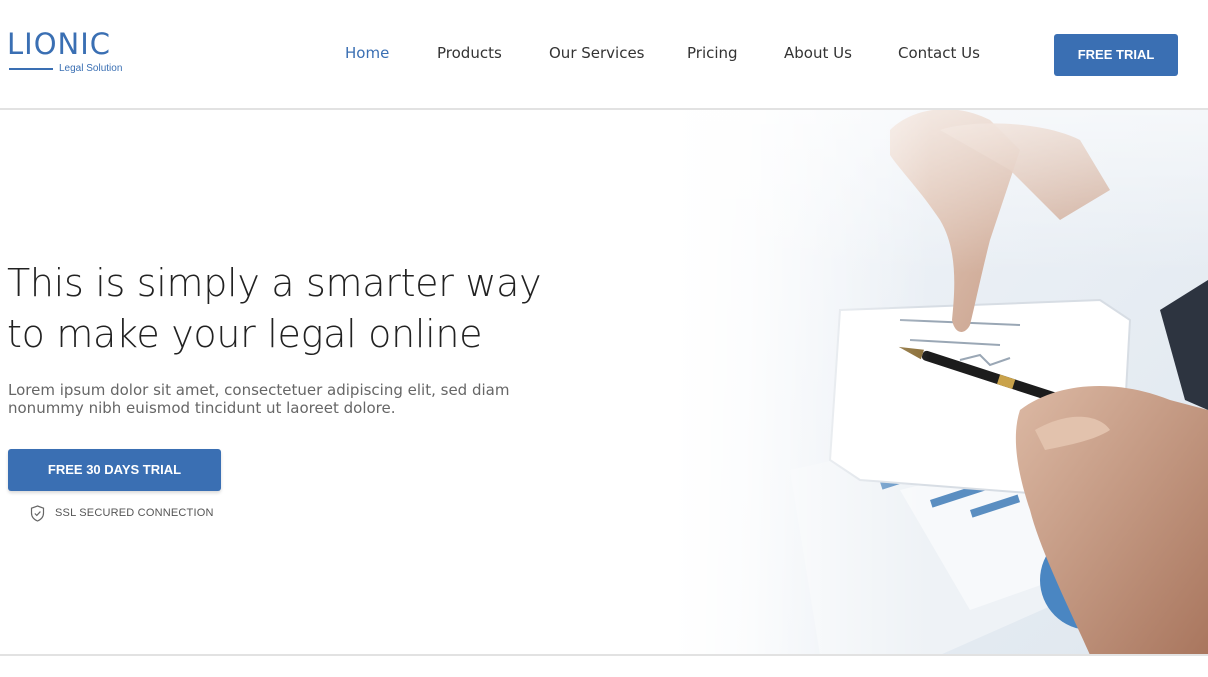 The image size is (1208, 677). I want to click on nav-item-home: Home, so click(367, 53).